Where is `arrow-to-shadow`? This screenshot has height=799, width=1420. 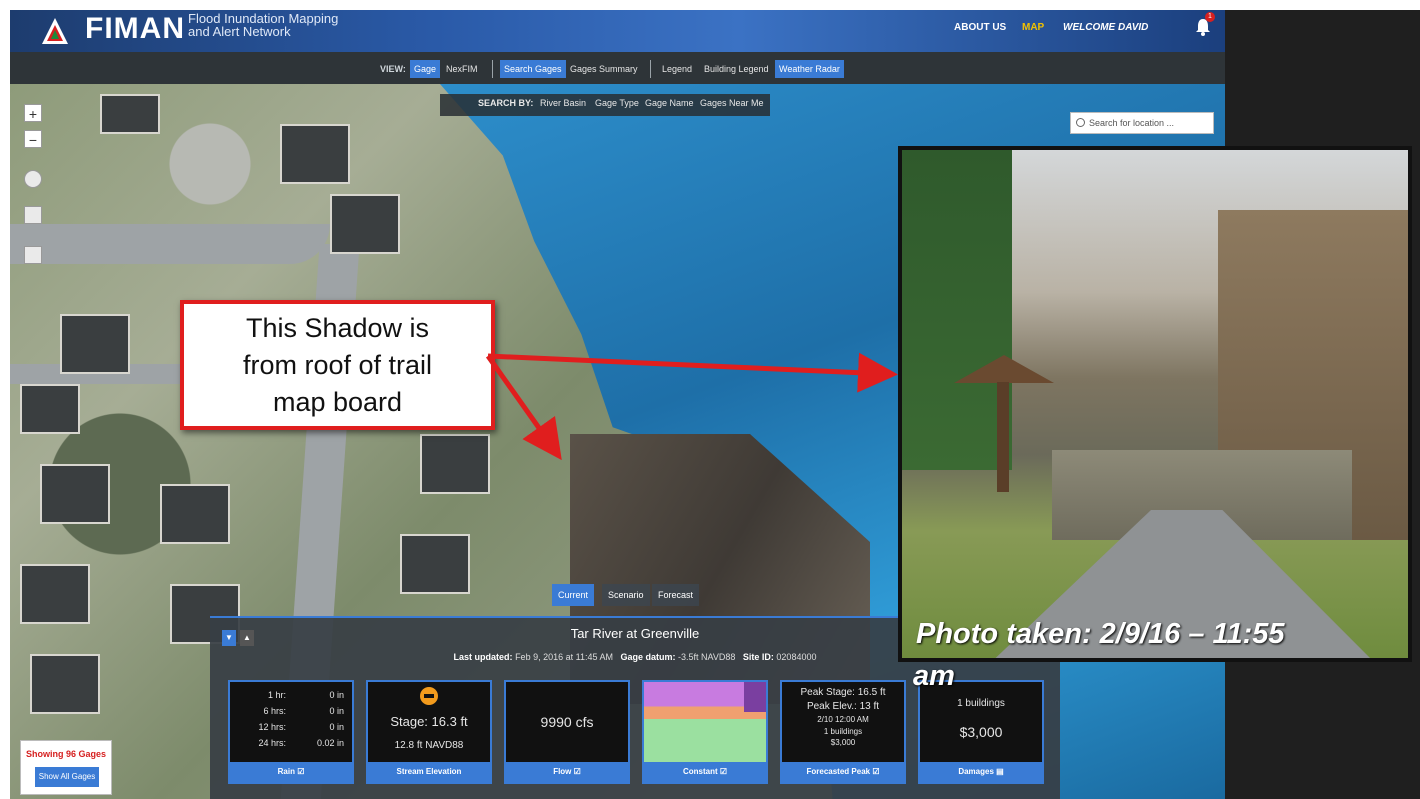 arrow-to-shadow is located at coordinates (523, 407).